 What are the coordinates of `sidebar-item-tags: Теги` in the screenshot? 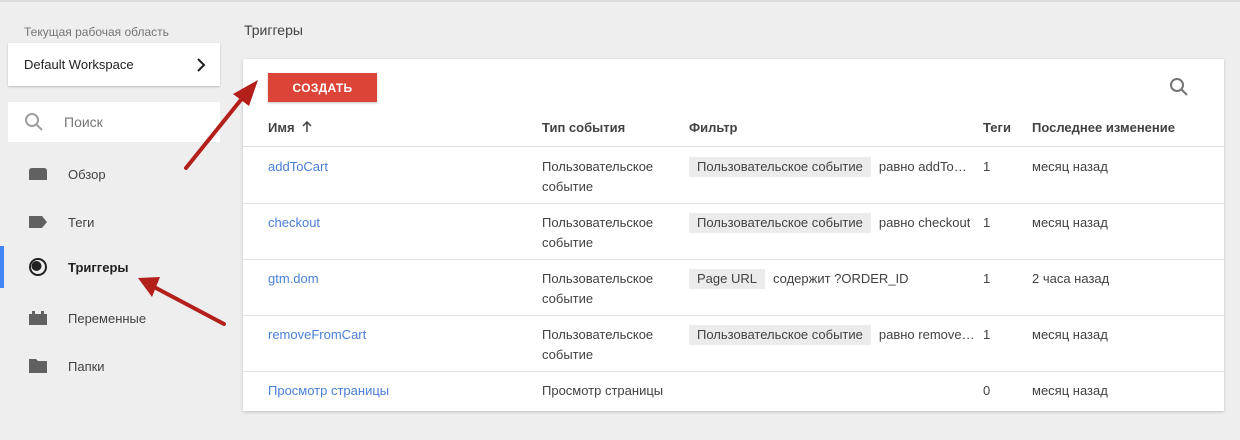 It's located at (116, 222).